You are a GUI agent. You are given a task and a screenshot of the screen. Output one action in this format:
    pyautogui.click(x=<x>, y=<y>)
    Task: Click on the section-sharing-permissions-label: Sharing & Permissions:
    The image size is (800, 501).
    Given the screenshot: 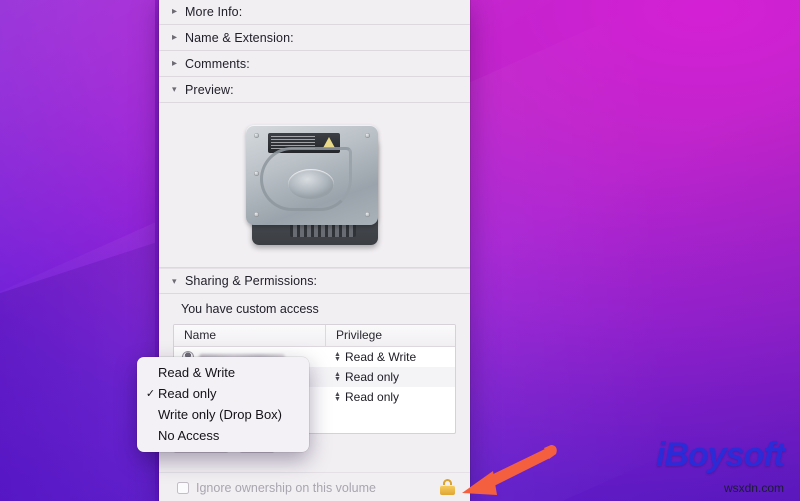 What is the action you would take?
    pyautogui.click(x=251, y=281)
    